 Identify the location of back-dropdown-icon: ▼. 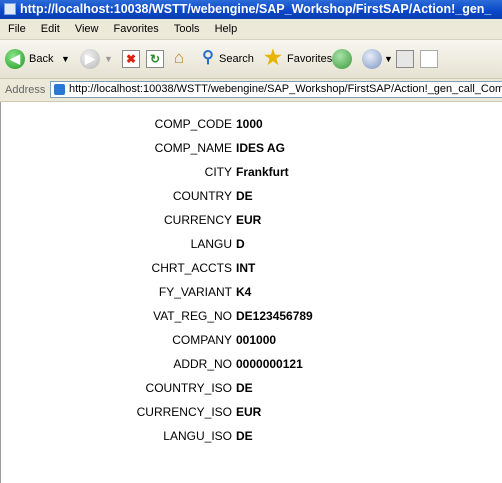
(65, 59).